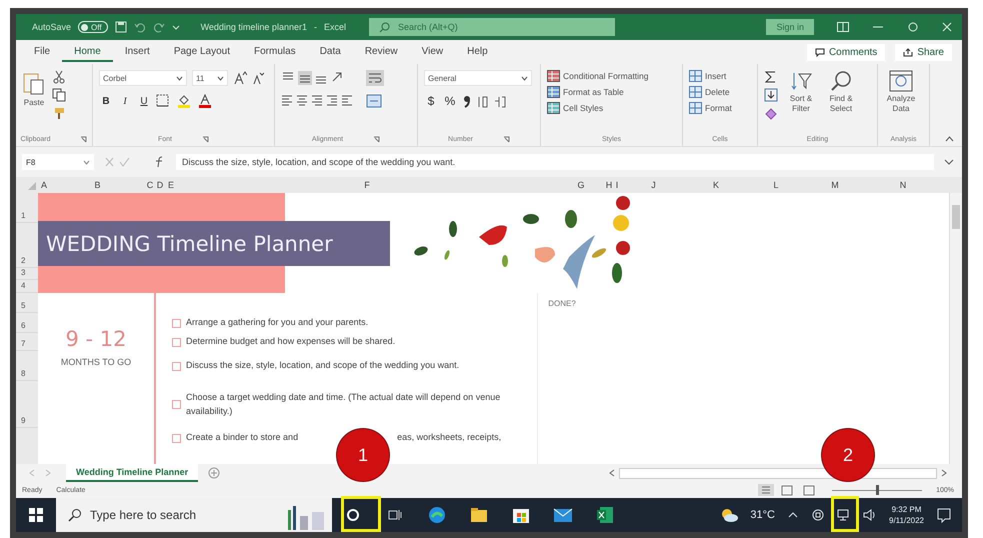 The width and height of the screenshot is (983, 538). Describe the element at coordinates (87, 52) in the screenshot. I see `ribbon-tab: Home` at that location.